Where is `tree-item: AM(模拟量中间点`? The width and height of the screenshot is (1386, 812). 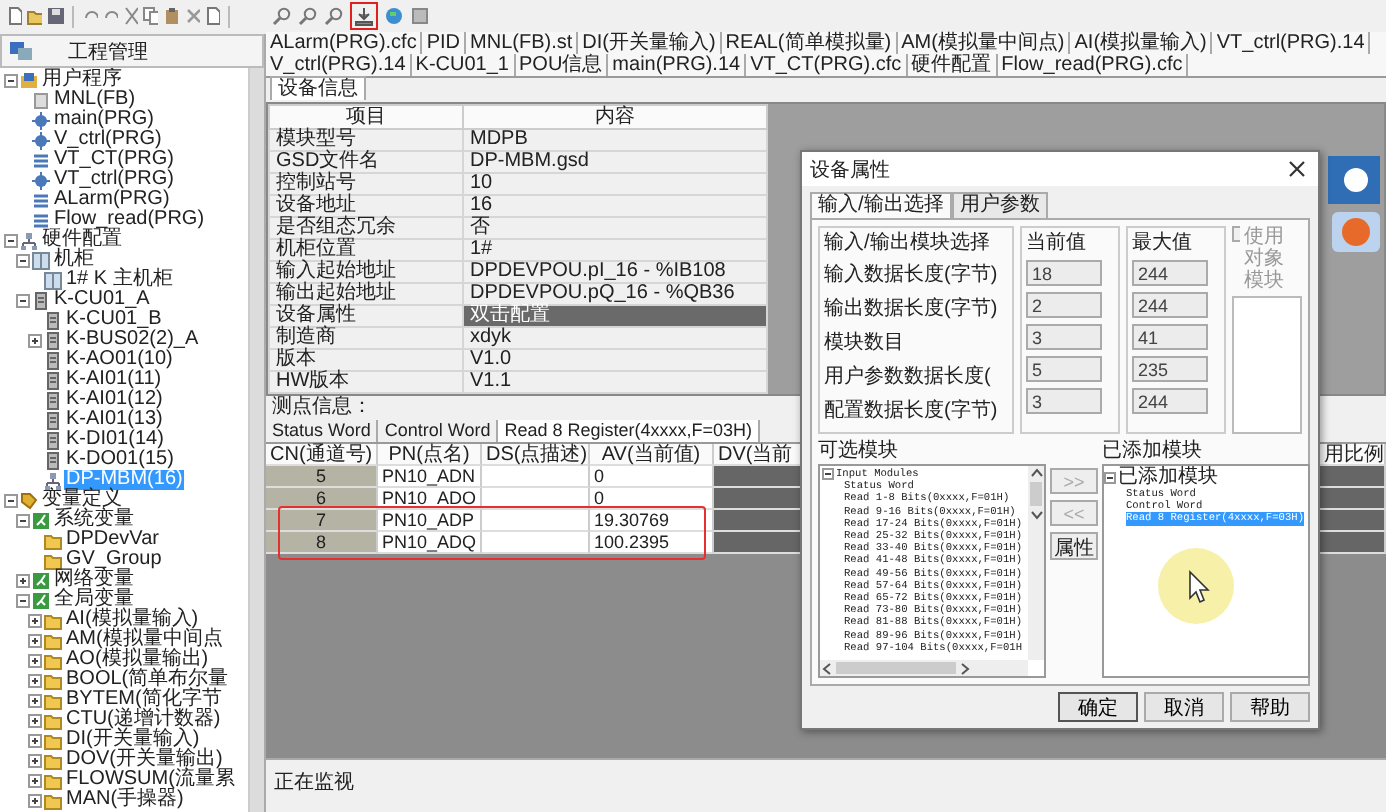 tree-item: AM(模拟量中间点 is located at coordinates (144, 640).